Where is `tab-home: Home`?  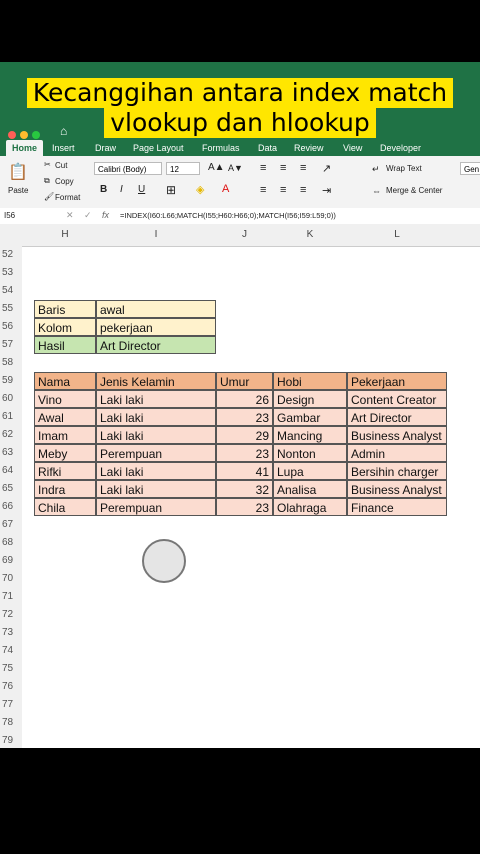 tab-home: Home is located at coordinates (25, 148).